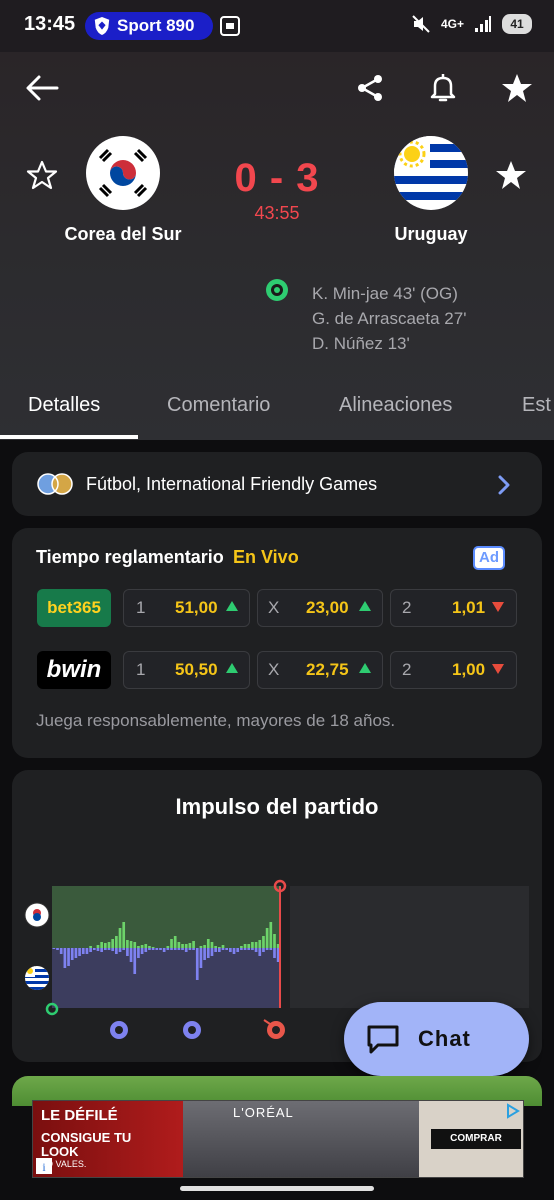  Describe the element at coordinates (370, 88) in the screenshot. I see `share-button` at that location.